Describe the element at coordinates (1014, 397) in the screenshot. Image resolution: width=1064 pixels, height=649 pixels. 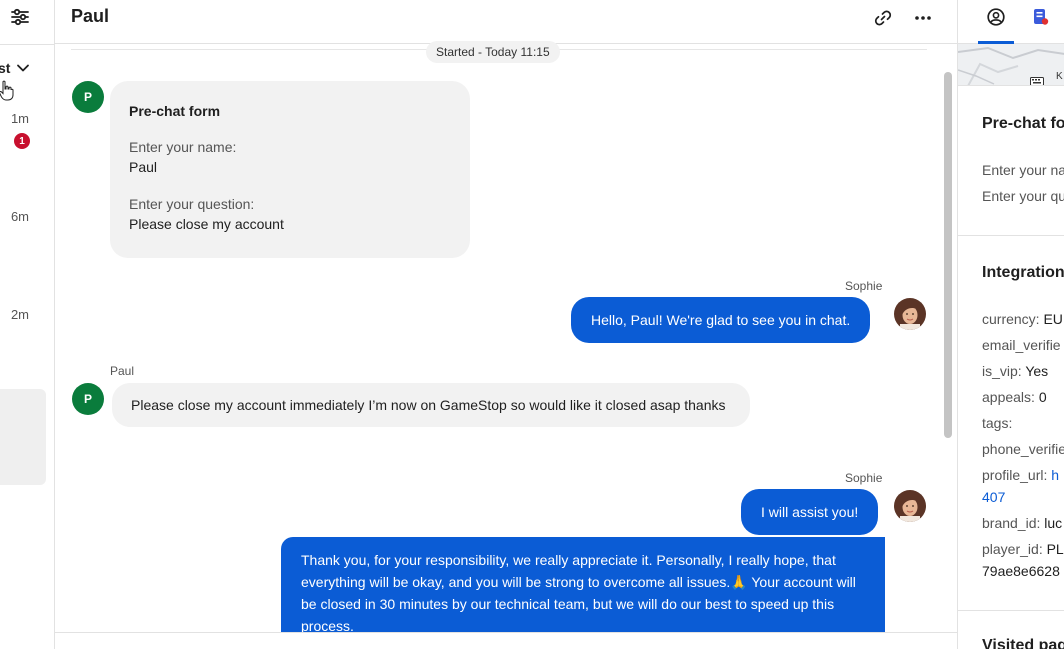
I see `integration-row: appeals: 0` at that location.